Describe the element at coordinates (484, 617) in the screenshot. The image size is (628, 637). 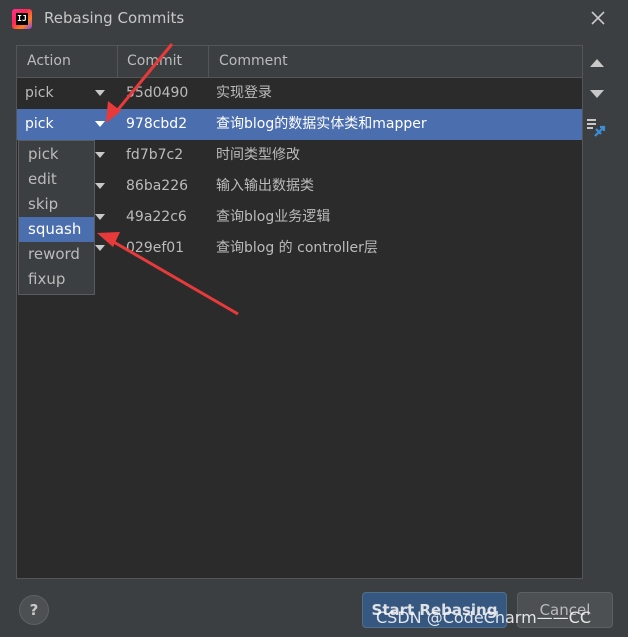
I see `watermark: CSDN @CodeCharm——CC` at that location.